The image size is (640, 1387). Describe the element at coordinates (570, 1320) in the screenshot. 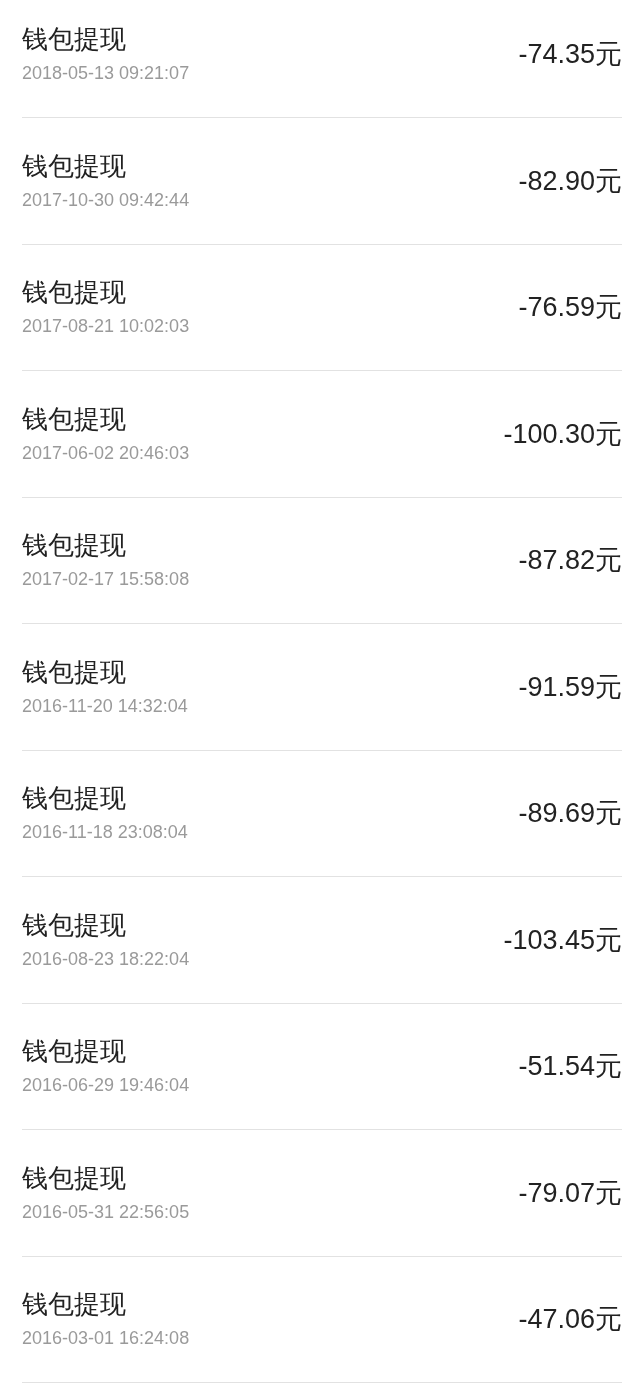

I see `transaction-amount: -47.06元` at that location.